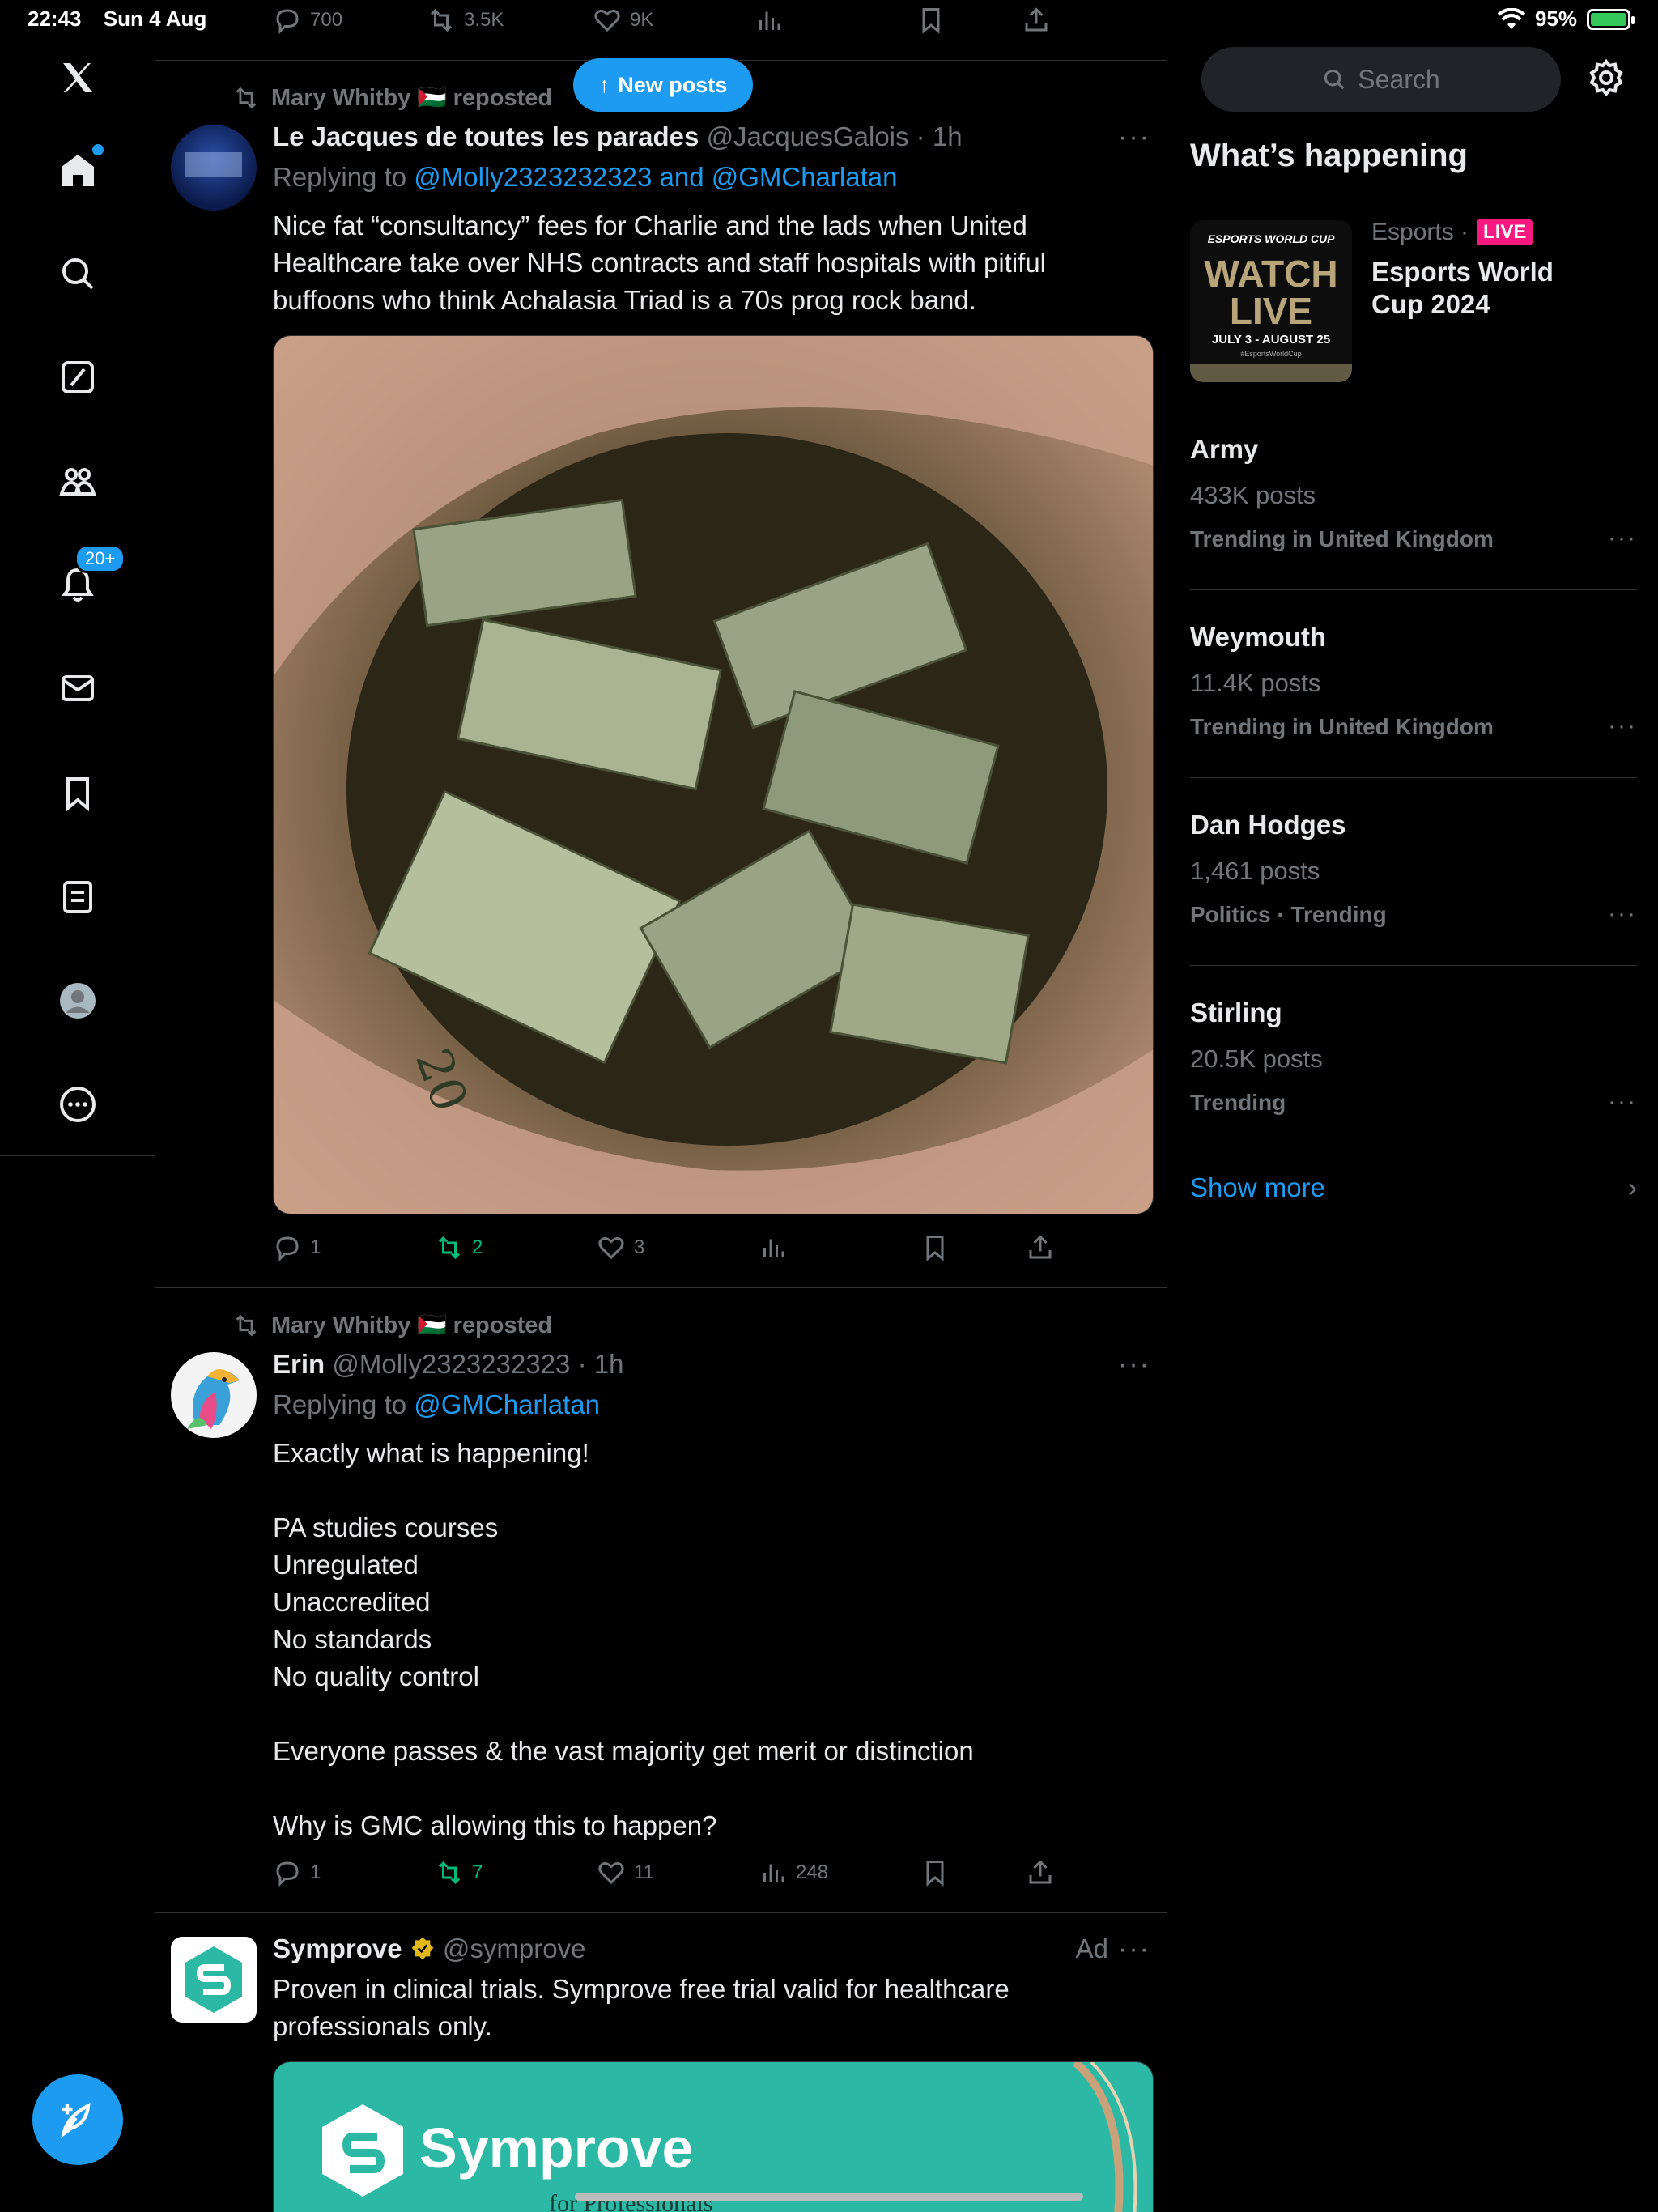 The image size is (1658, 2212). I want to click on repost-button: 2, so click(516, 1247).